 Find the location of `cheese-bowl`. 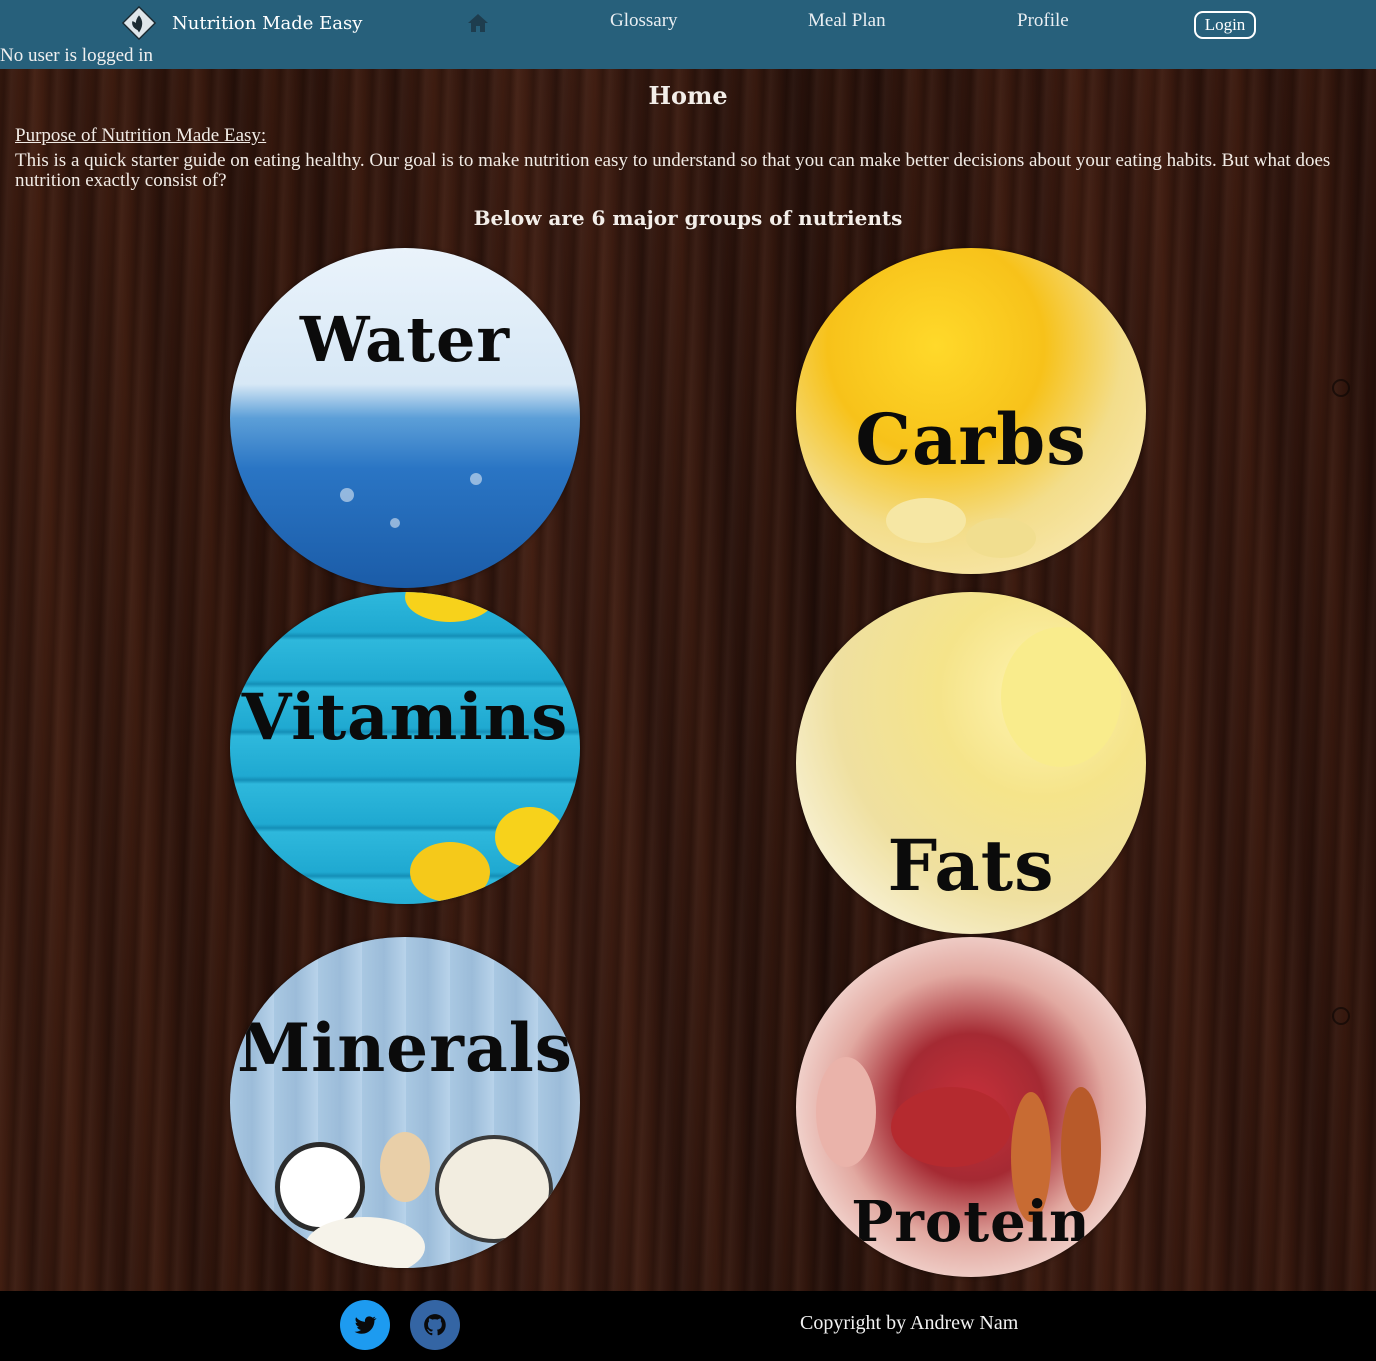

cheese-bowl is located at coordinates (365, 1242).